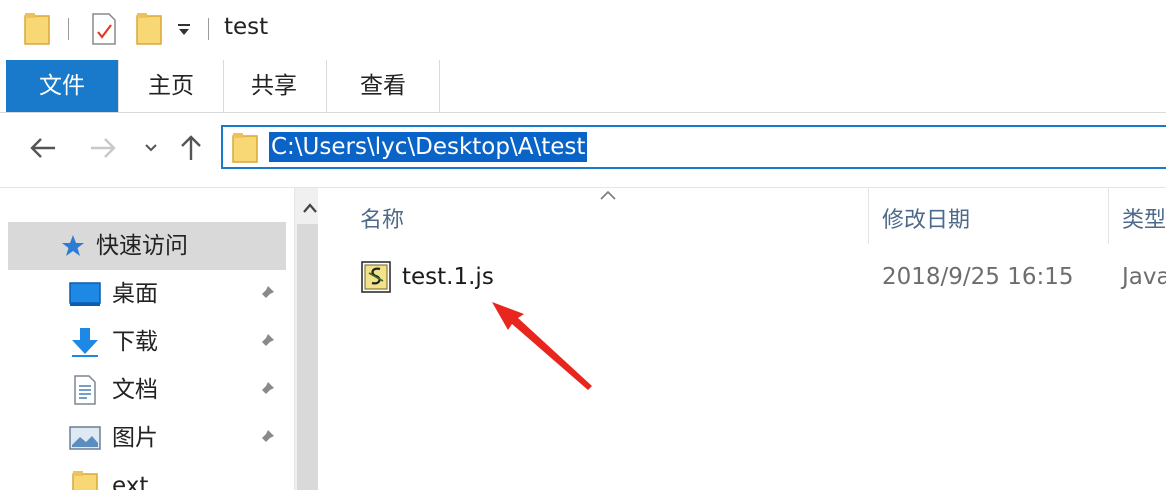 The width and height of the screenshot is (1166, 490). I want to click on annotation-arrow, so click(542, 346).